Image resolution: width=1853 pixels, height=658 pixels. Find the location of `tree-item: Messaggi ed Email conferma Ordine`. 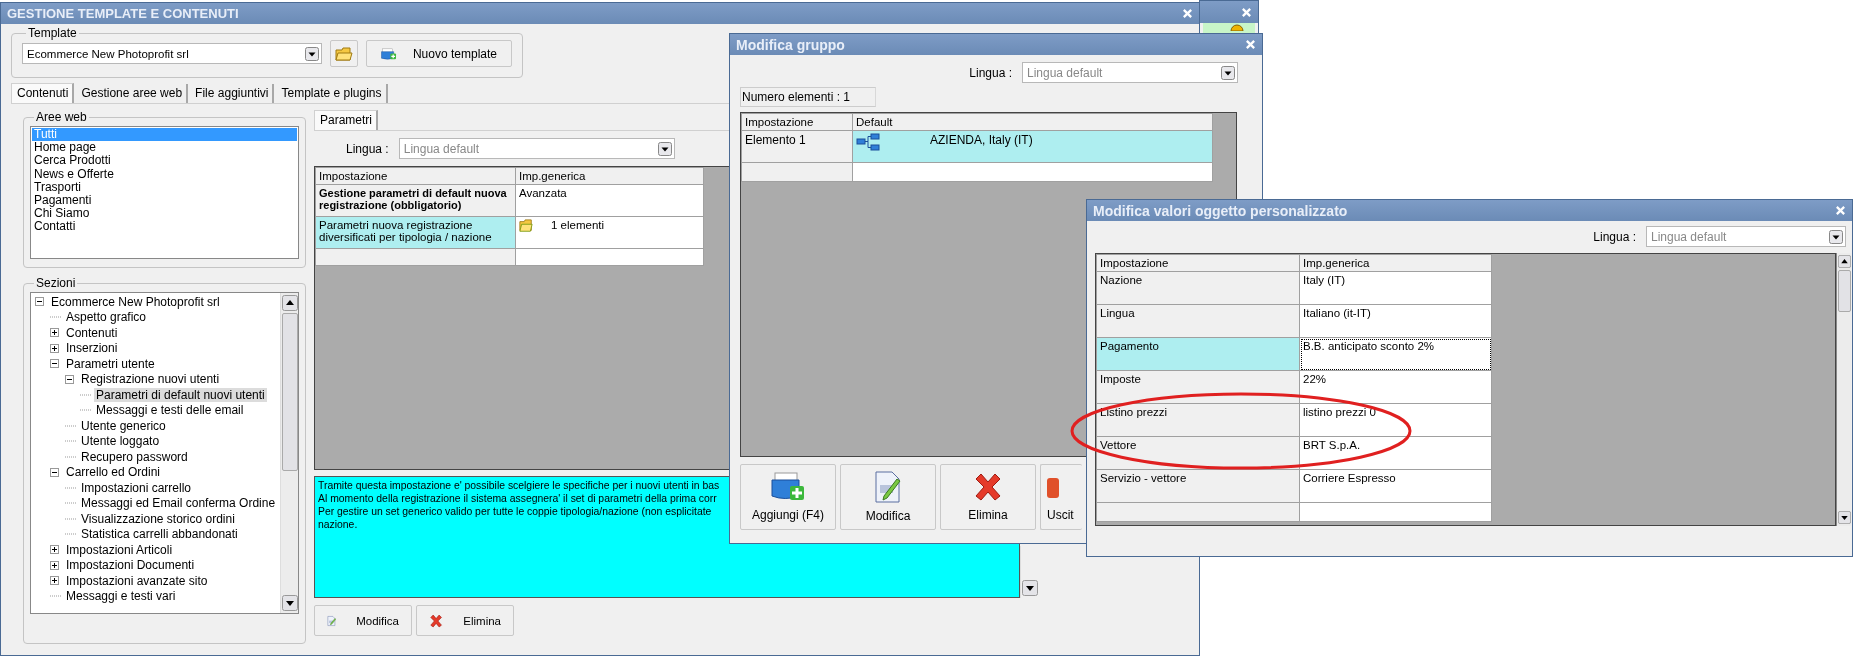

tree-item: Messaggi ed Email conferma Ordine is located at coordinates (178, 503).